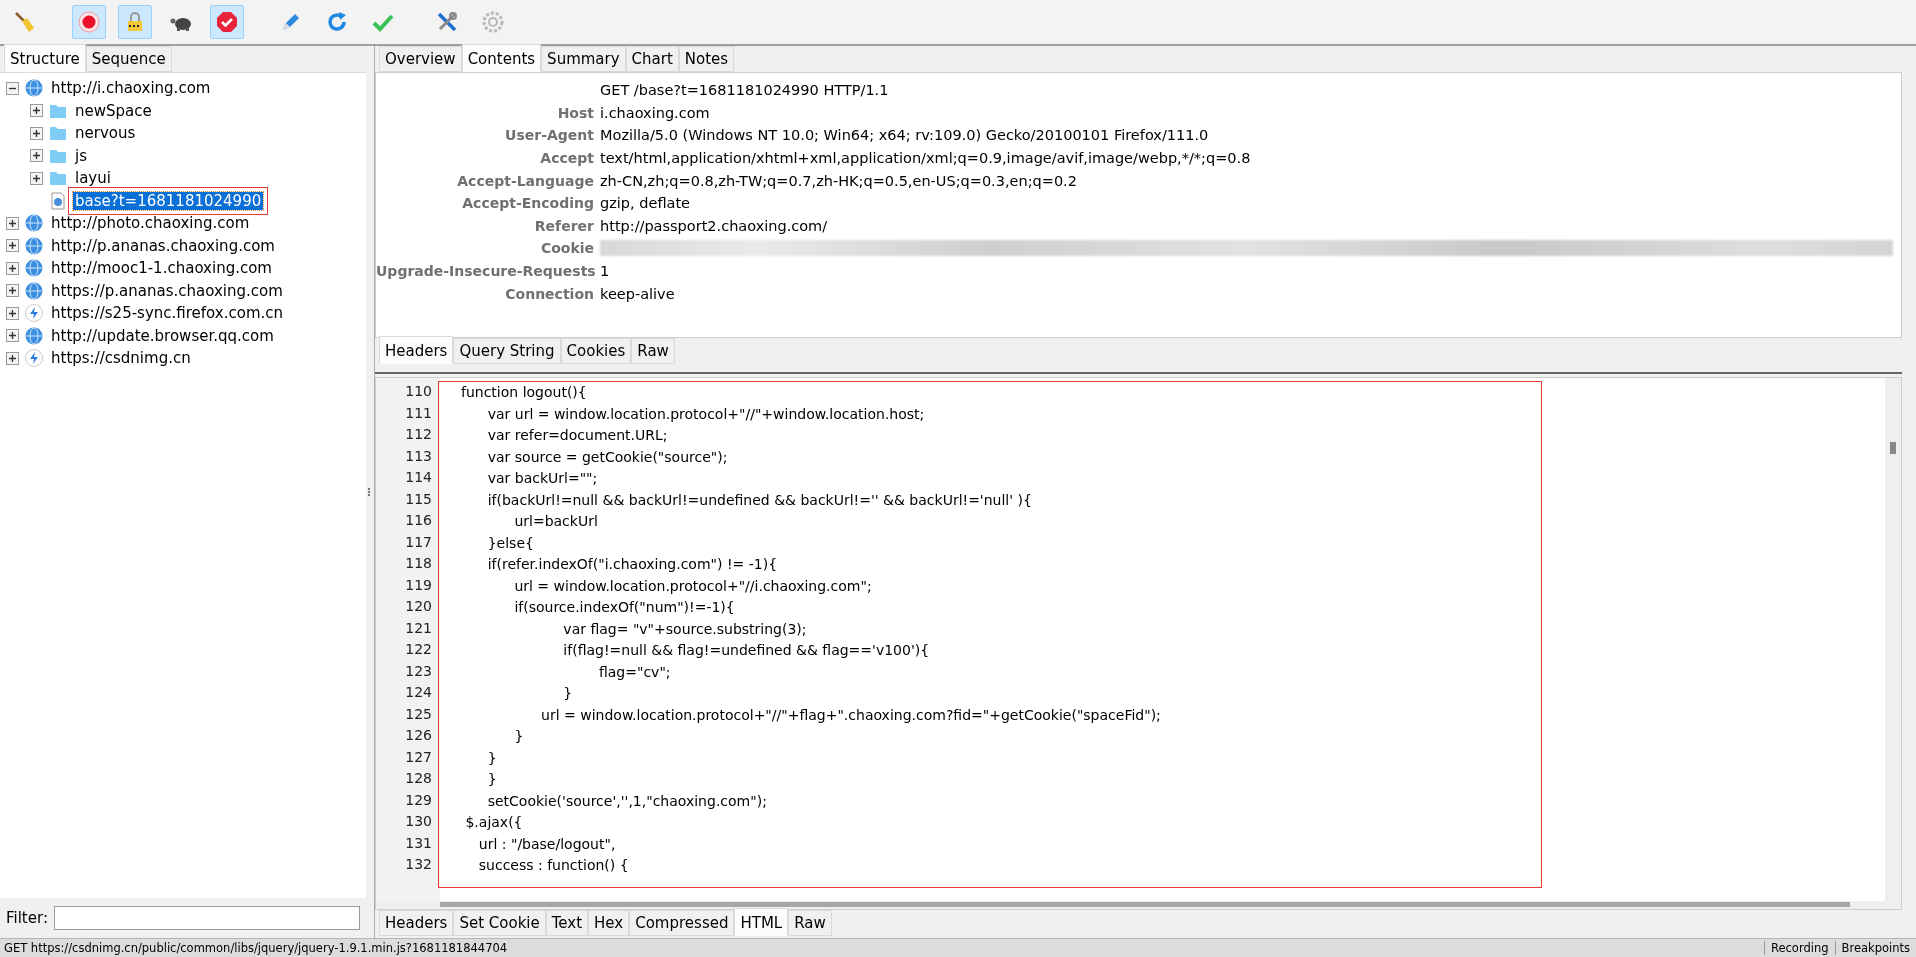 This screenshot has width=1916, height=957. What do you see at coordinates (418, 563) in the screenshot?
I see `line-number: 118` at bounding box center [418, 563].